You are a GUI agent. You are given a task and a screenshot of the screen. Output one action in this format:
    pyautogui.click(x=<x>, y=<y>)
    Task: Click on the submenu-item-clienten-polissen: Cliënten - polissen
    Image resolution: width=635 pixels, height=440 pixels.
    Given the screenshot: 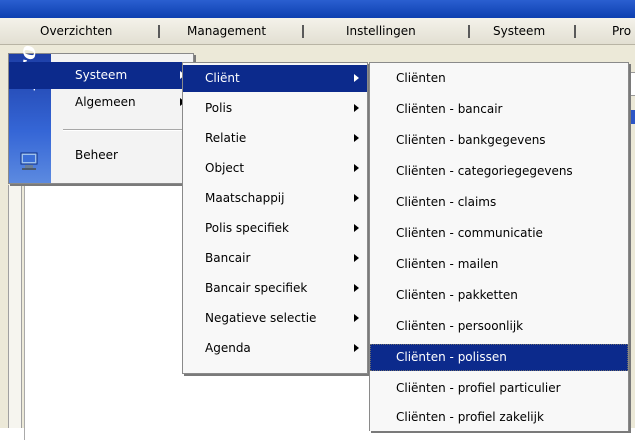 What is the action you would take?
    pyautogui.click(x=499, y=357)
    